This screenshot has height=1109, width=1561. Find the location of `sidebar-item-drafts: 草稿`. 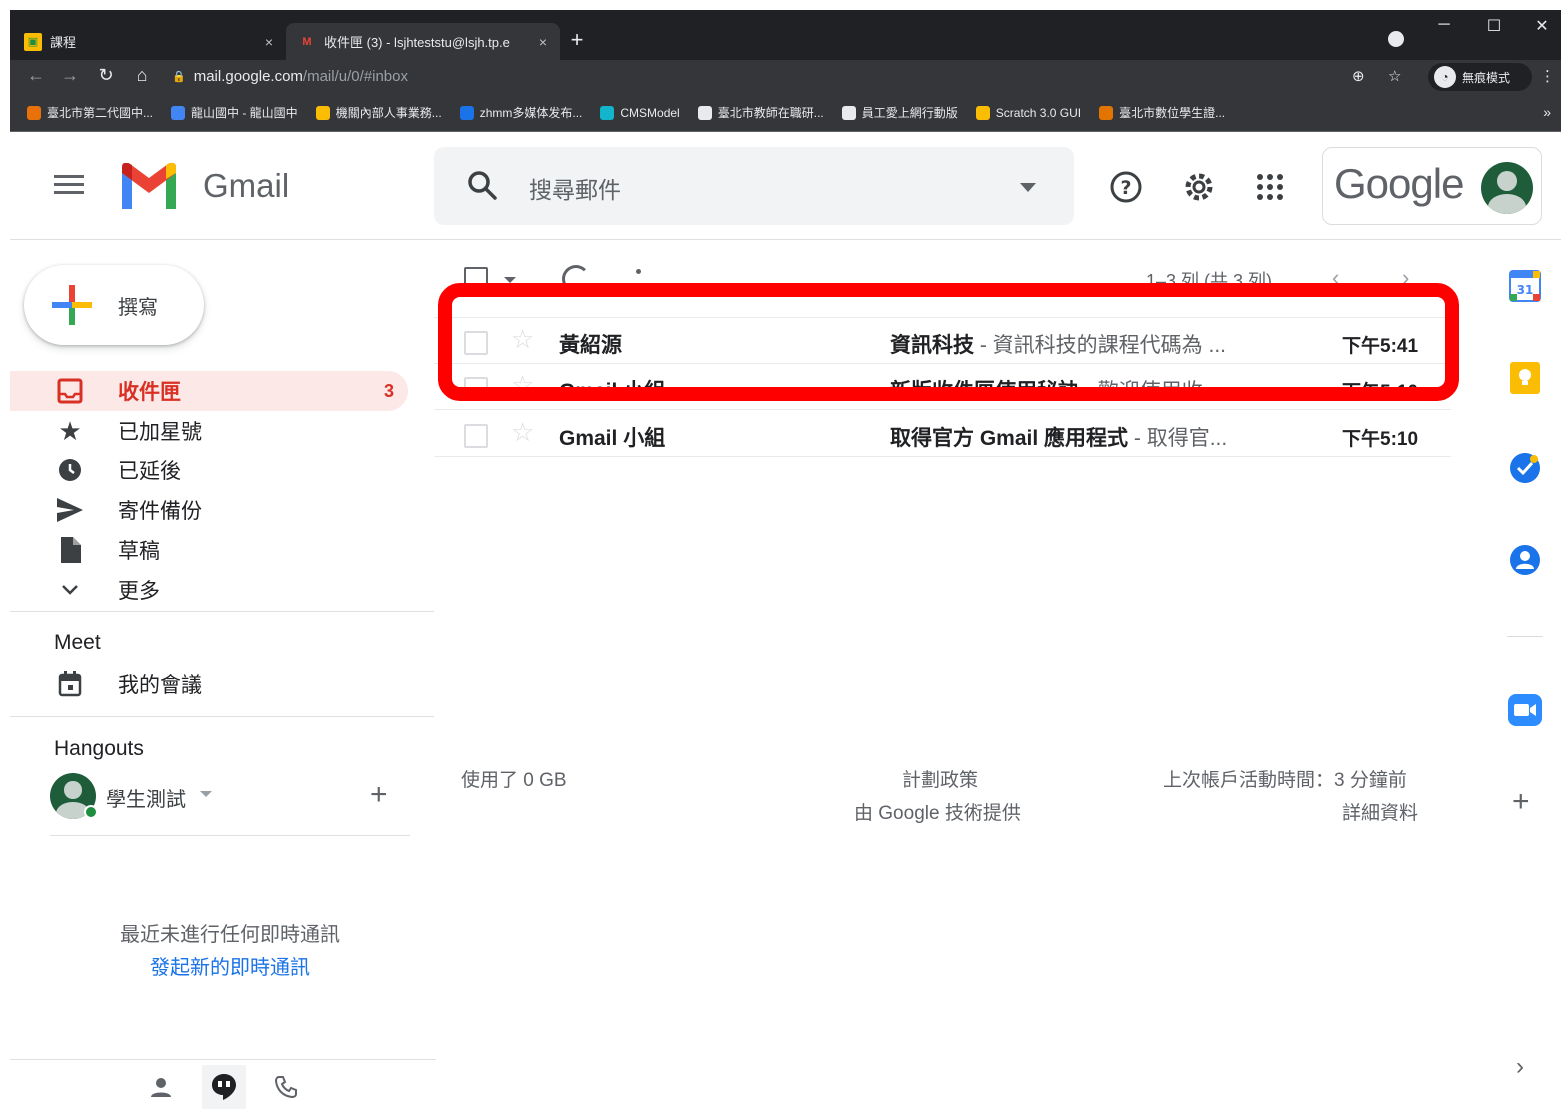

sidebar-item-drafts: 草稿 is located at coordinates (209, 550).